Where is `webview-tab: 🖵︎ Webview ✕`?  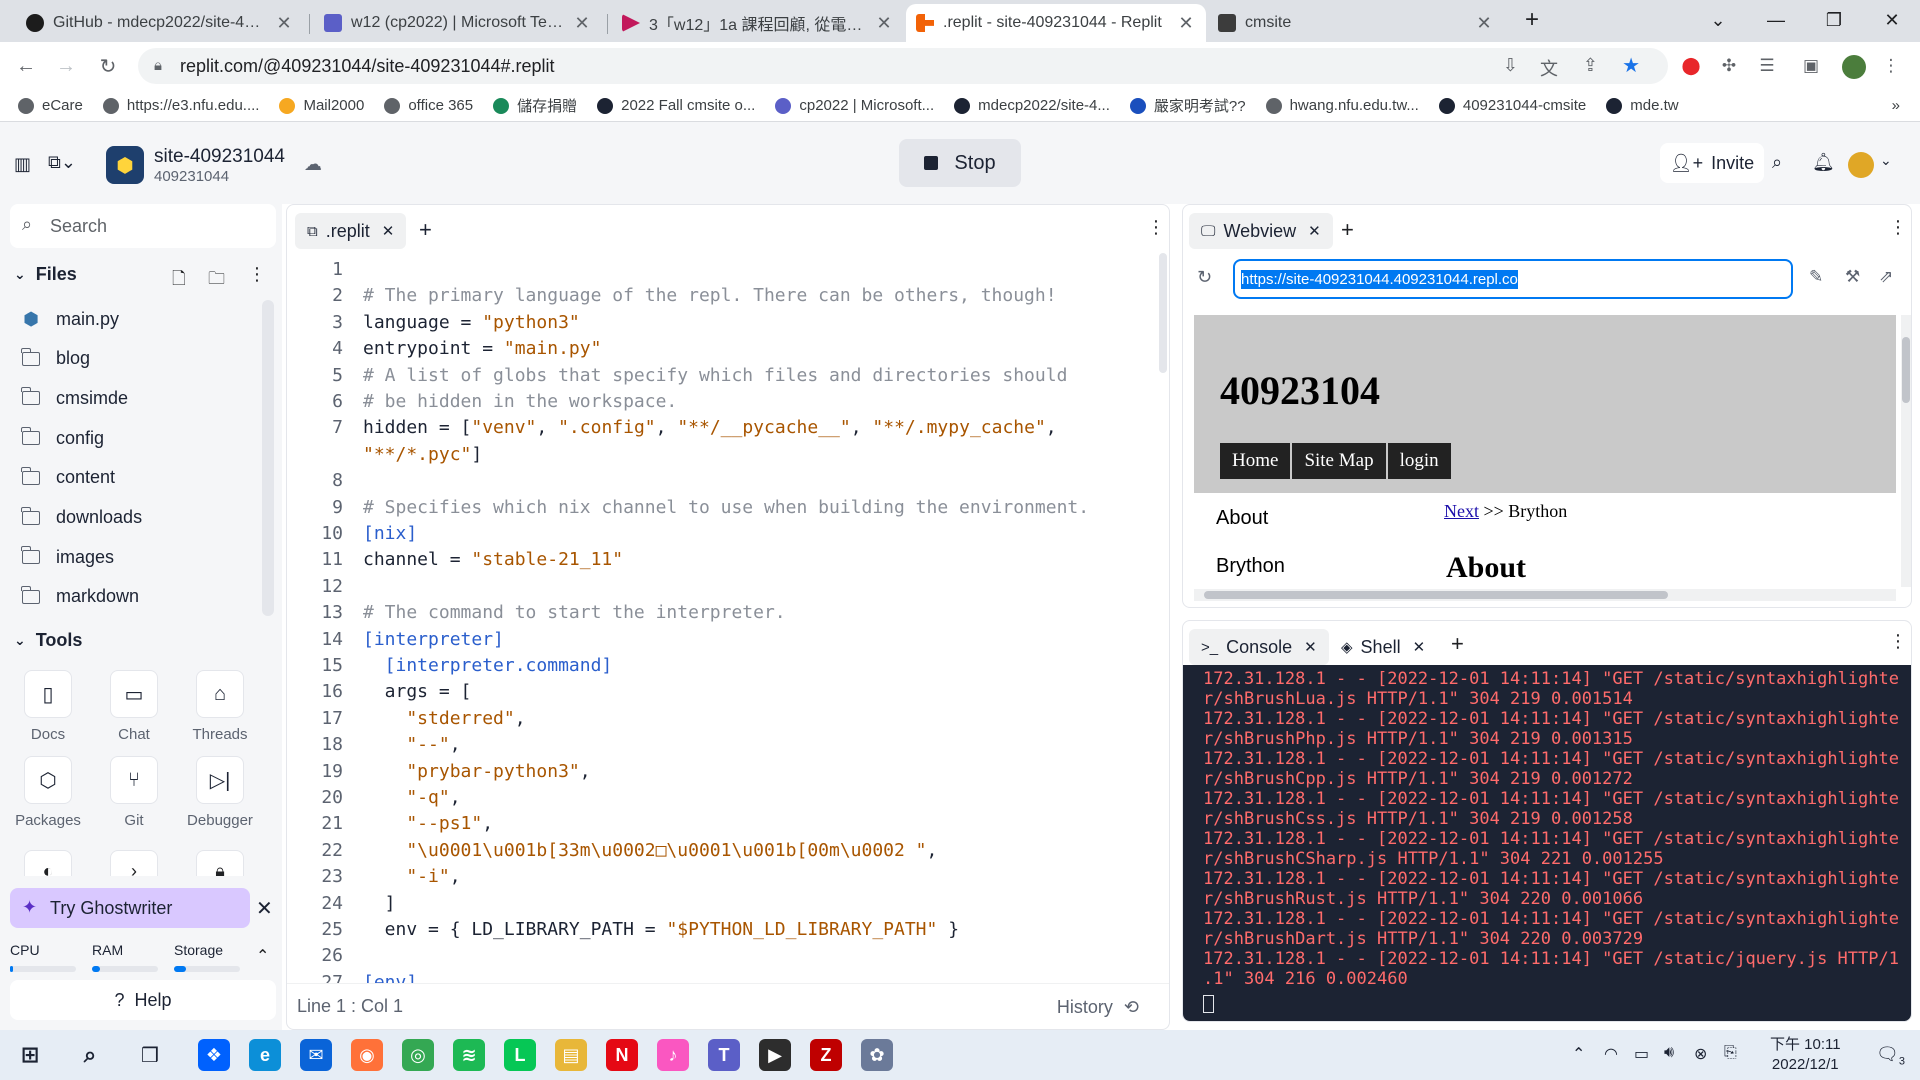
webview-tab: 🖵︎ Webview ✕ is located at coordinates (1261, 231).